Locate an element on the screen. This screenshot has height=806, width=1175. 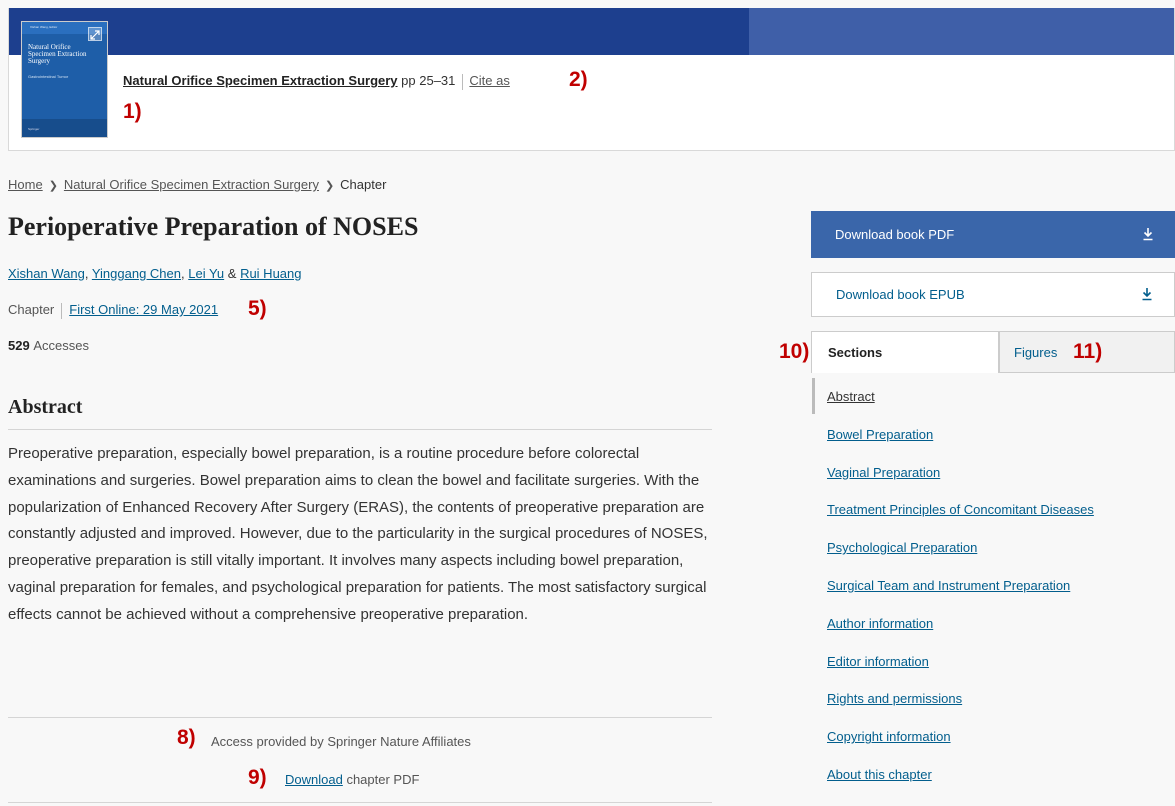
cite-as-link: Cite as is located at coordinates (489, 80).